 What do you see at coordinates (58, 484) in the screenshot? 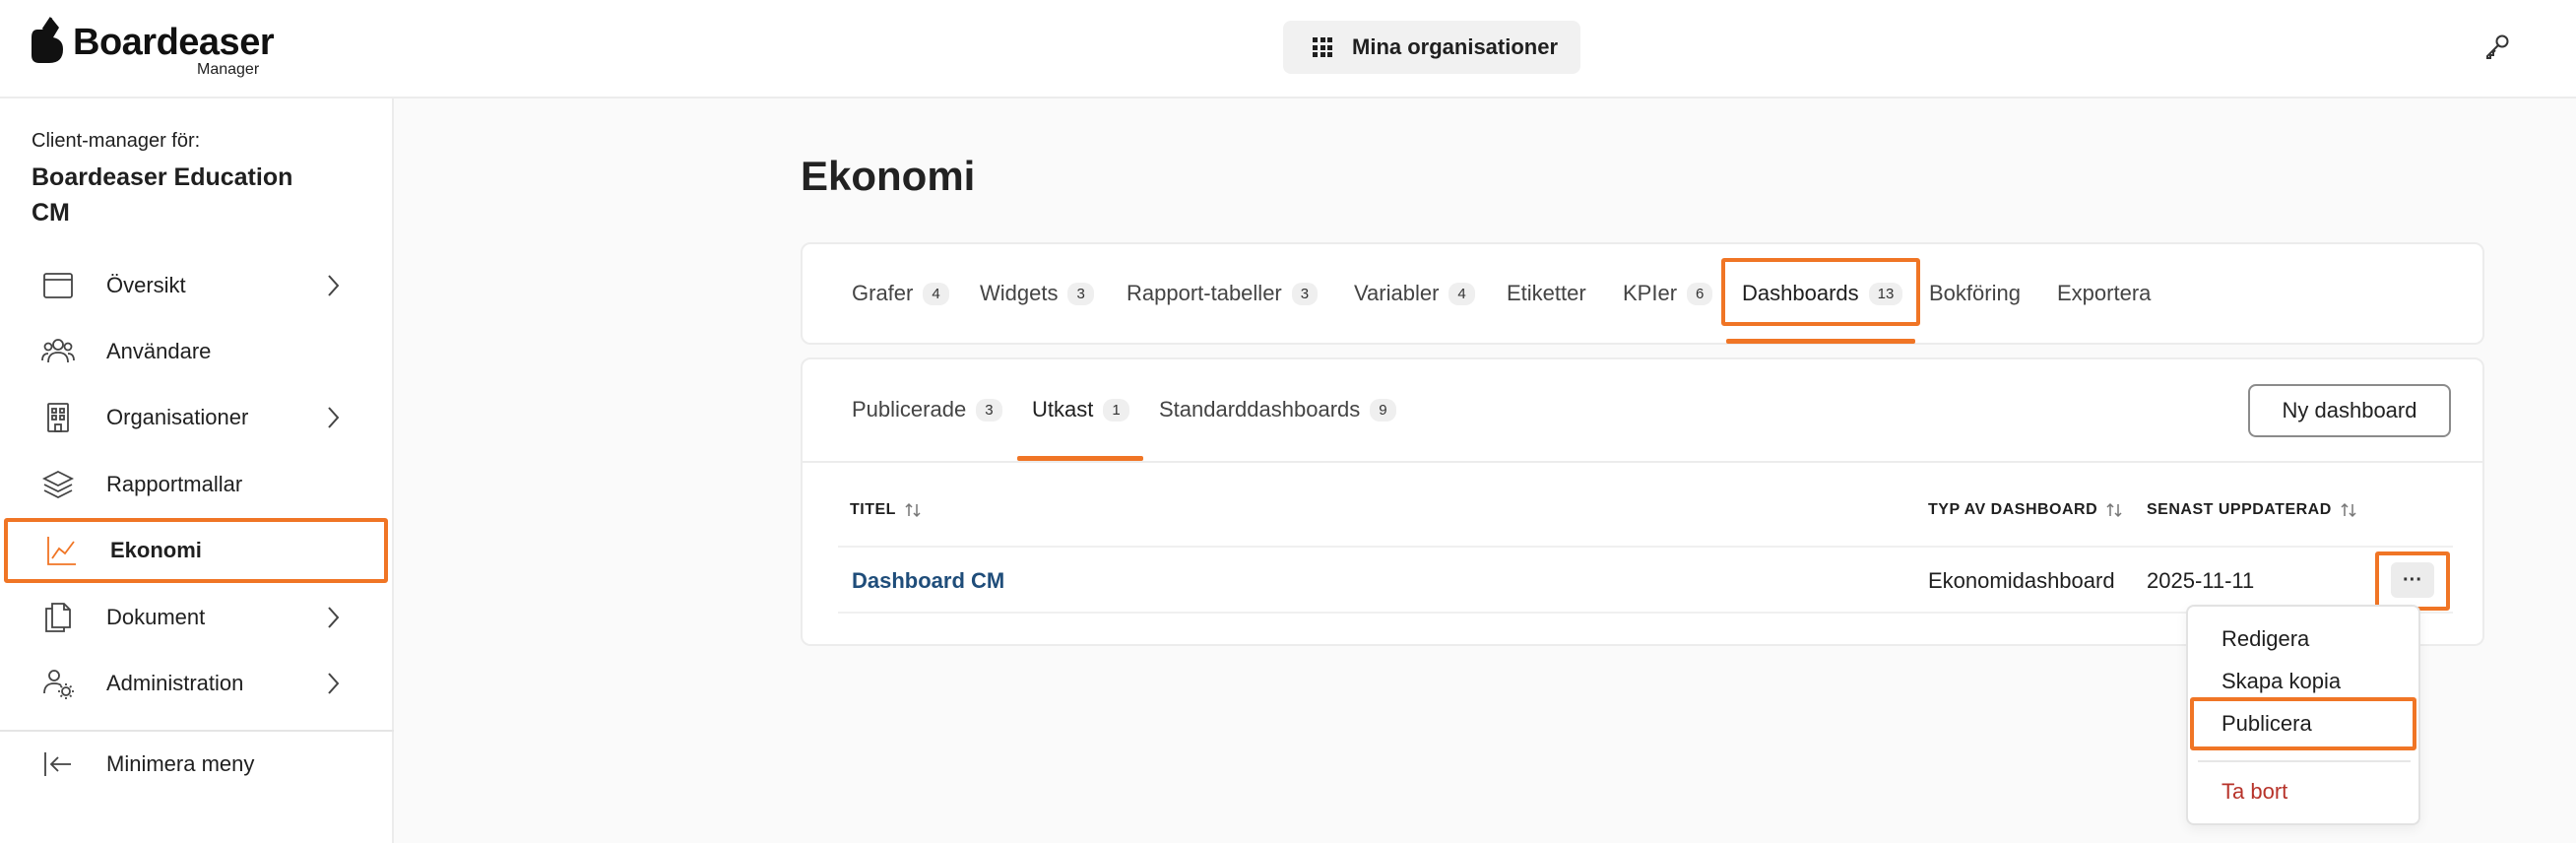
I see `layers-icon` at bounding box center [58, 484].